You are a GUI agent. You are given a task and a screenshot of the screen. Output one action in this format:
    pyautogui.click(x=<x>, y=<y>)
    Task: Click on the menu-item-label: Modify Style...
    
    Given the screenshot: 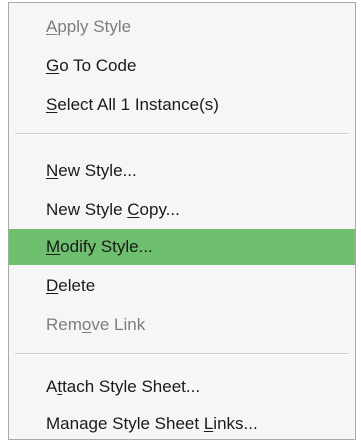 What is the action you would take?
    pyautogui.click(x=99, y=246)
    